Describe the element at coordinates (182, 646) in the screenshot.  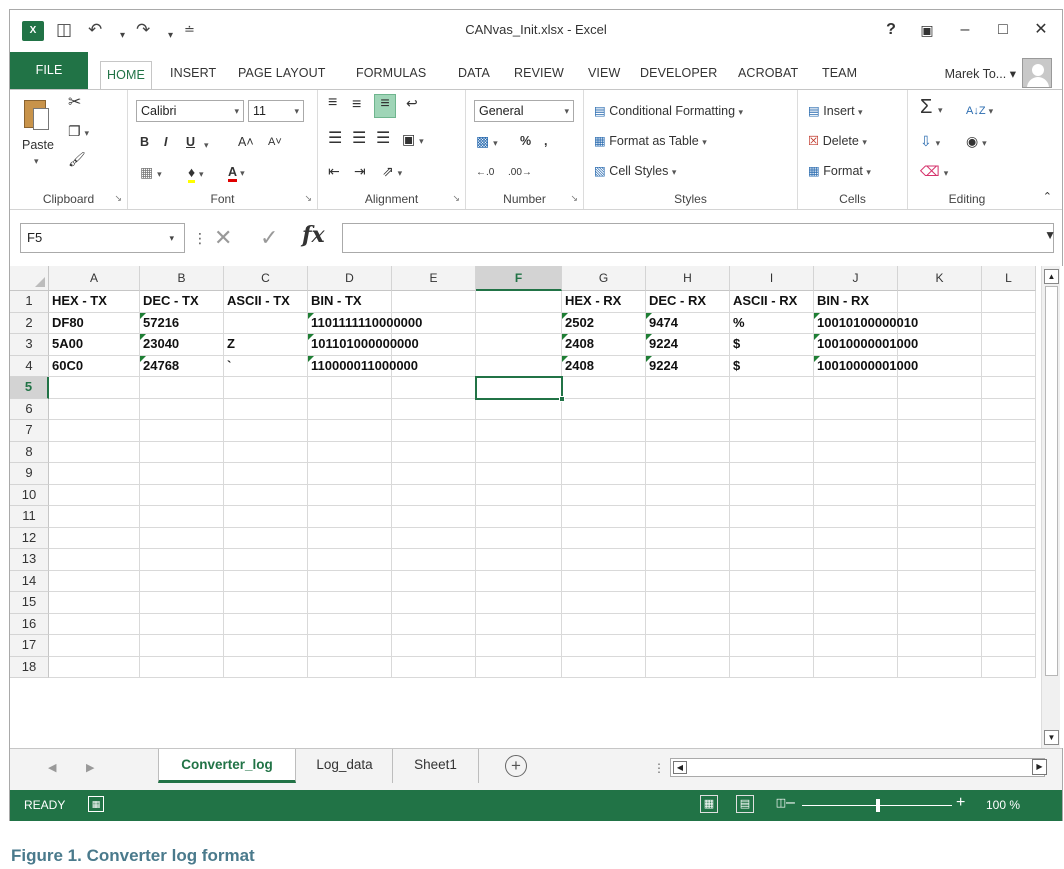
I see `cell-b17` at that location.